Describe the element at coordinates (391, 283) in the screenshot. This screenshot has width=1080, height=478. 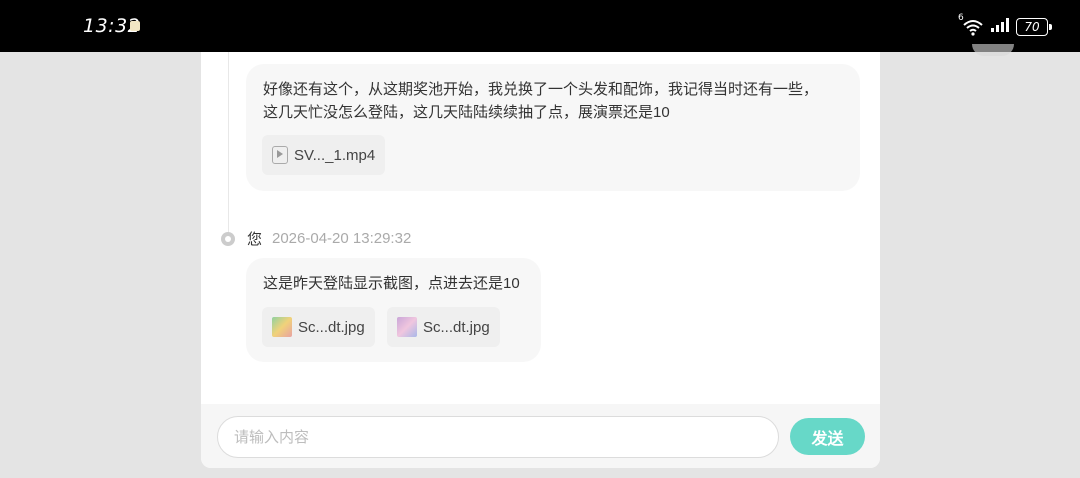
I see `message-text-line: 这是昨天登陆显示截图，点进去还是10` at that location.